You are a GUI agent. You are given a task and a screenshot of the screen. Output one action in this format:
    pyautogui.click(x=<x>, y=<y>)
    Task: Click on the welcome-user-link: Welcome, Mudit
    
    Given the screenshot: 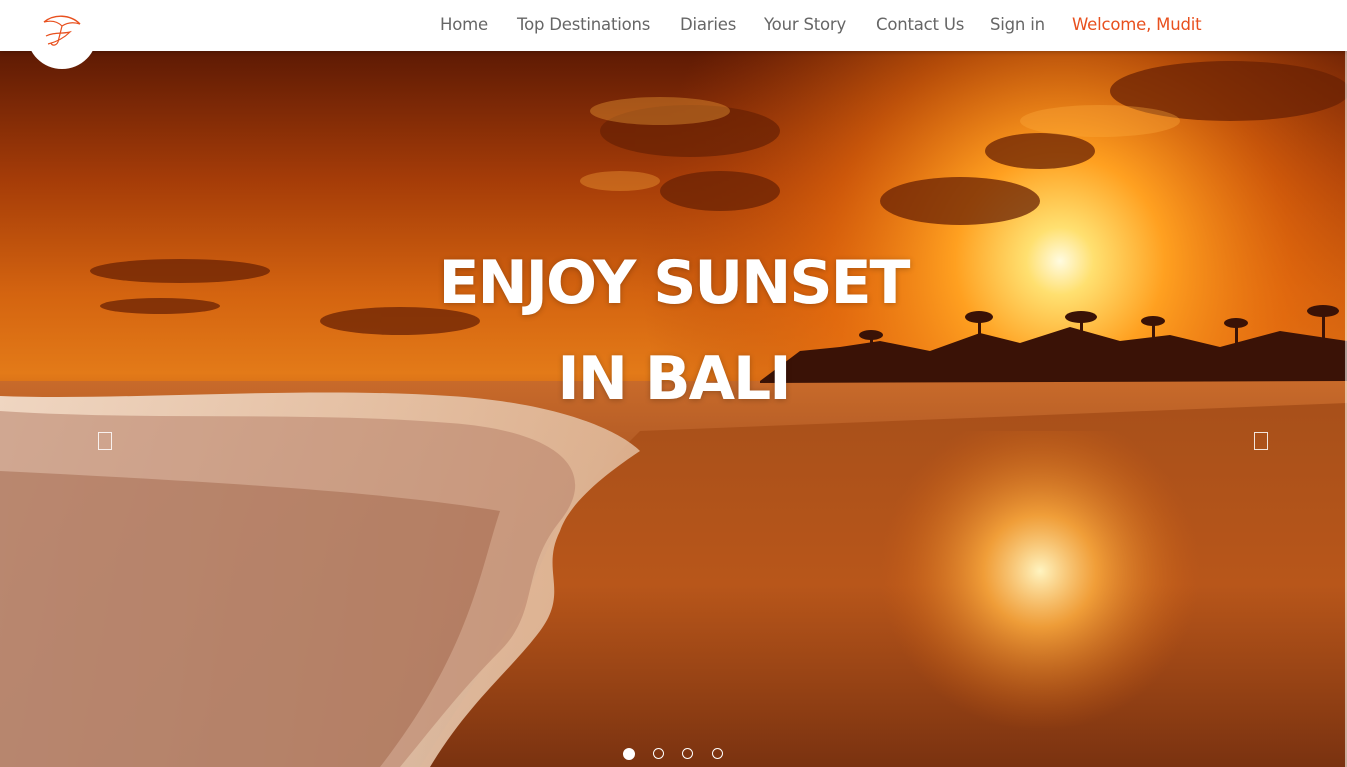 What is the action you would take?
    pyautogui.click(x=1137, y=25)
    